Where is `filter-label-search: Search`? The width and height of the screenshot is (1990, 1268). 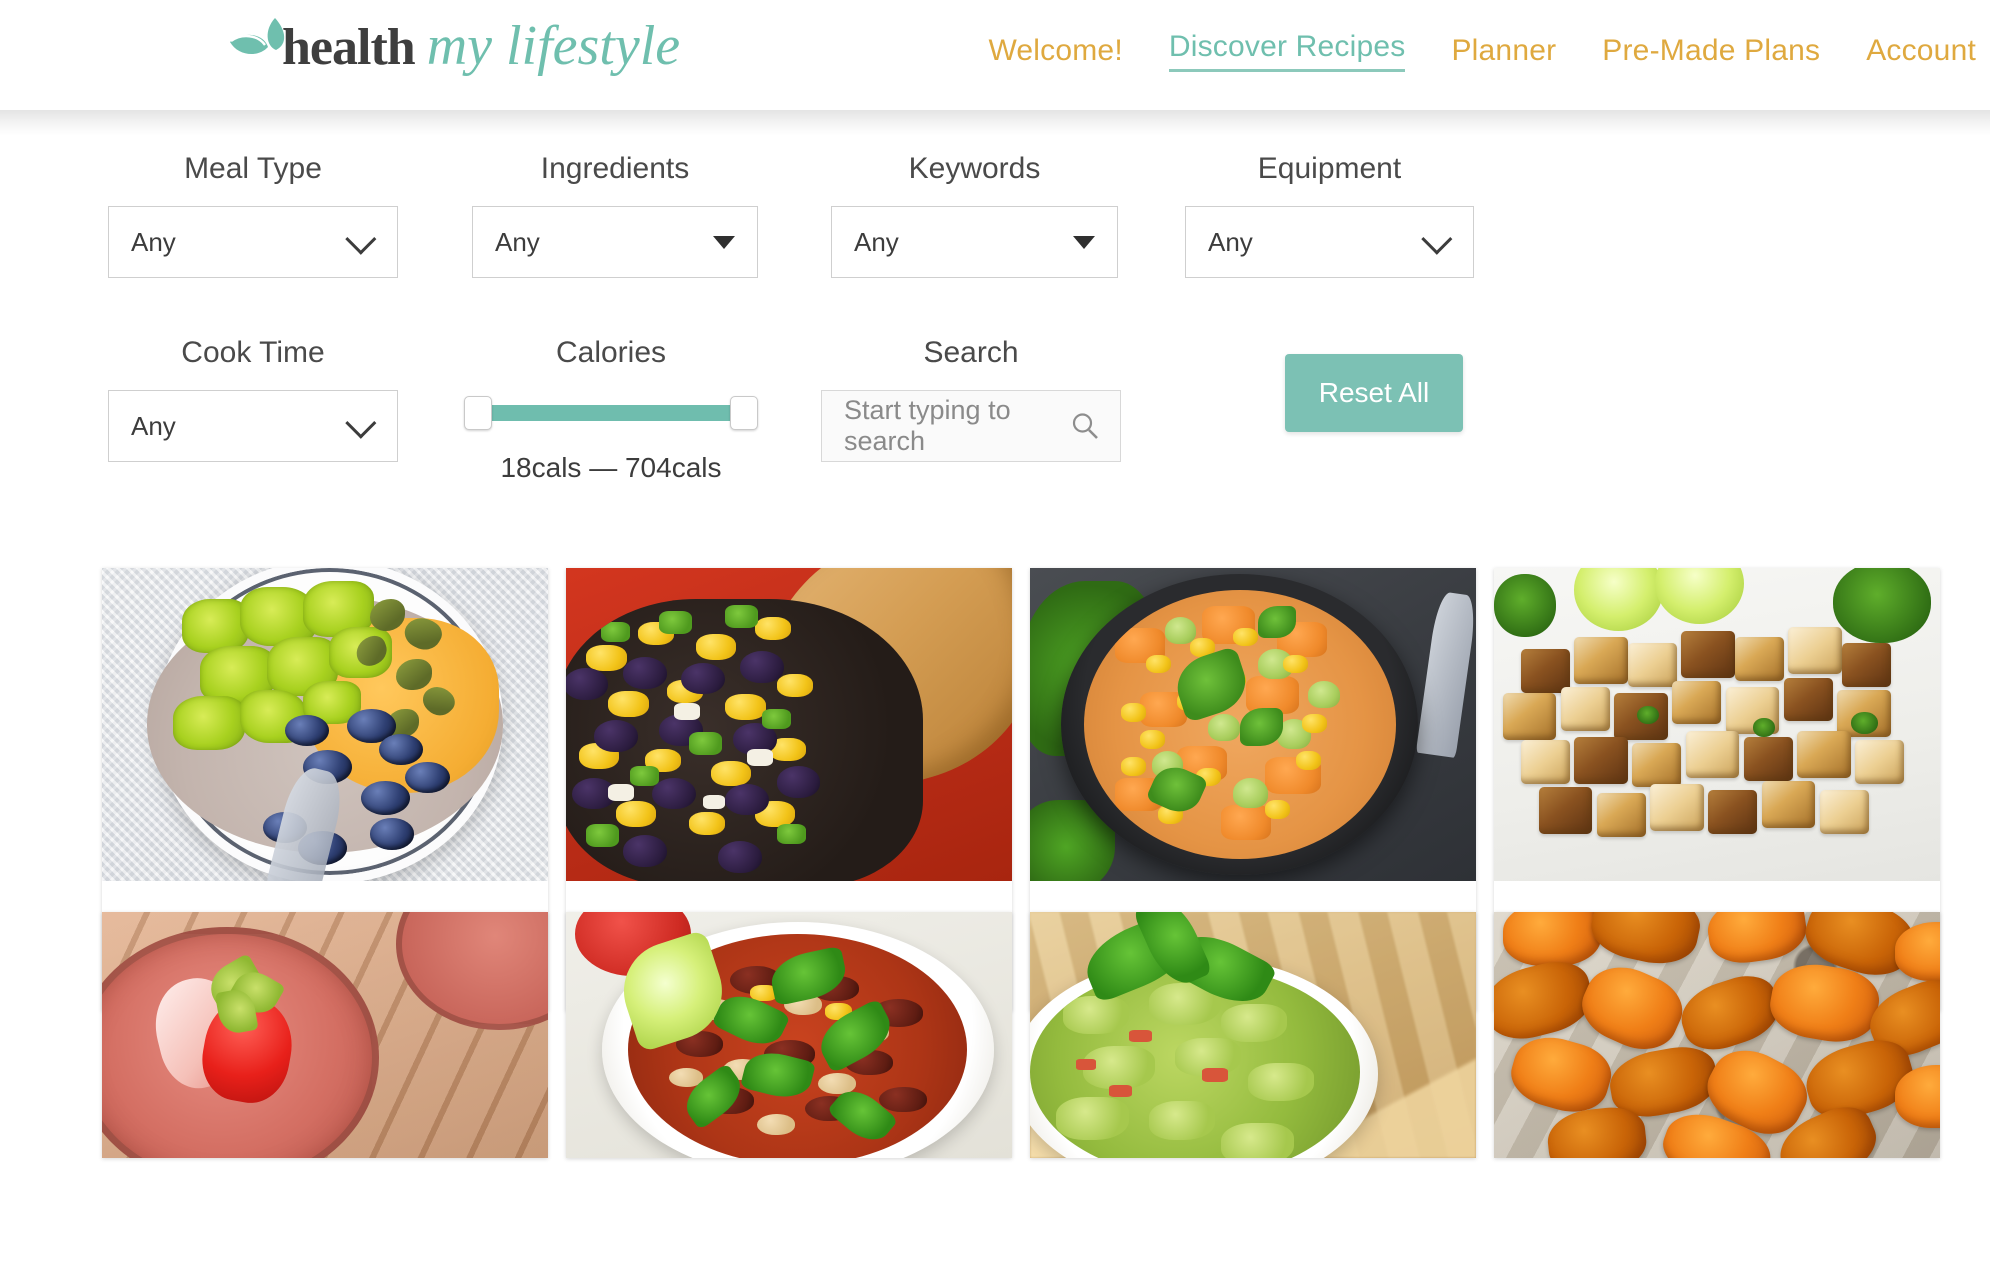 filter-label-search: Search is located at coordinates (971, 352).